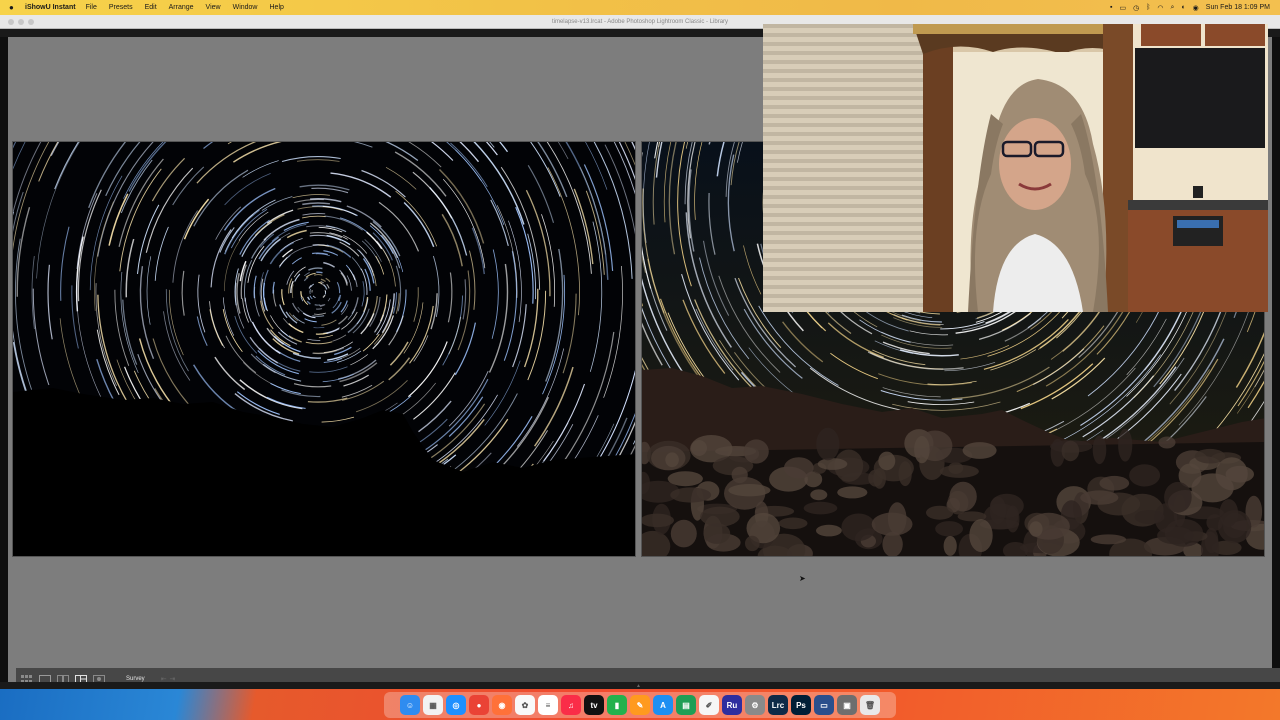 The height and width of the screenshot is (720, 1280). I want to click on spreadsheet-icon: ▤, so click(686, 705).